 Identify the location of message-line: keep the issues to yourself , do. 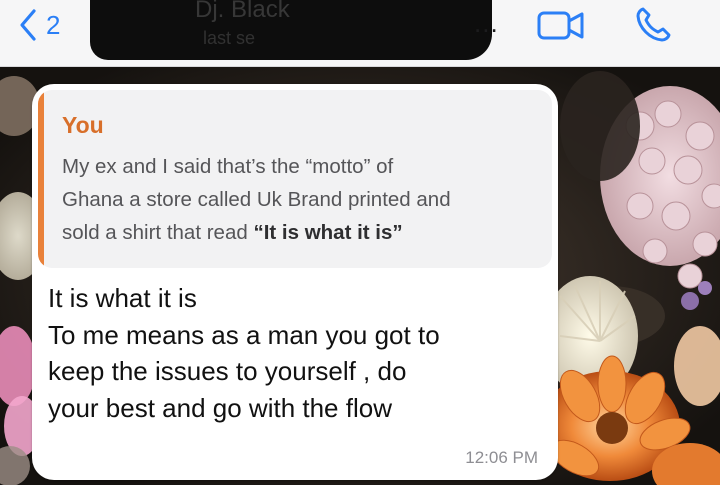
(227, 371).